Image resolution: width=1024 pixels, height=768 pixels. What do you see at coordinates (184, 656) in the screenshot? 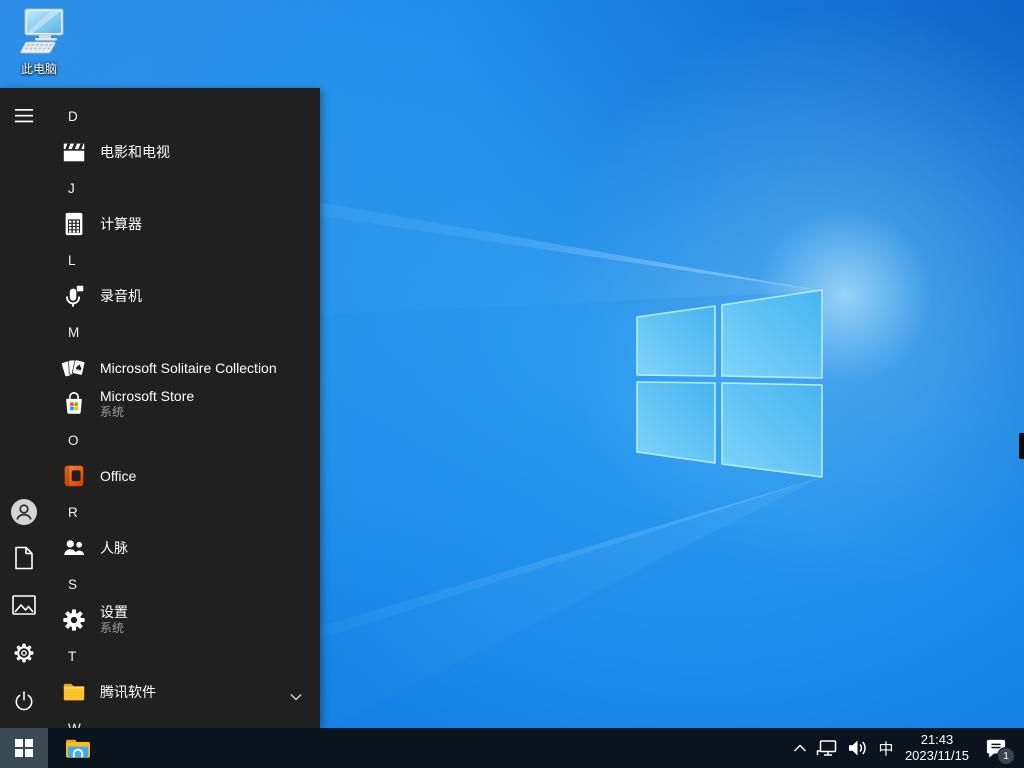
I see `app-section-header-t: T` at bounding box center [184, 656].